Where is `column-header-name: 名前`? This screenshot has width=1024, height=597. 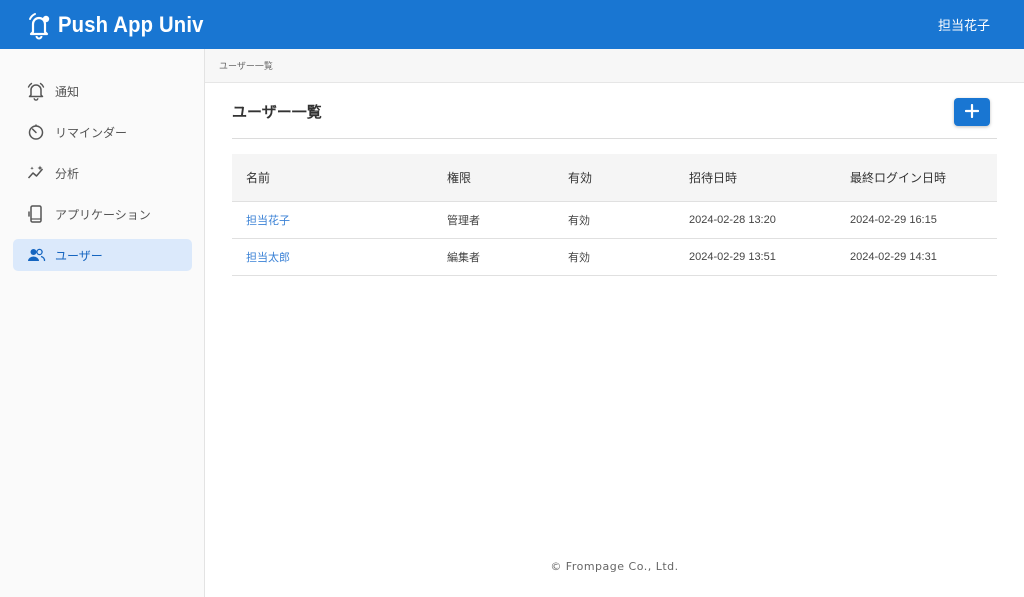 column-header-name: 名前 is located at coordinates (332, 178).